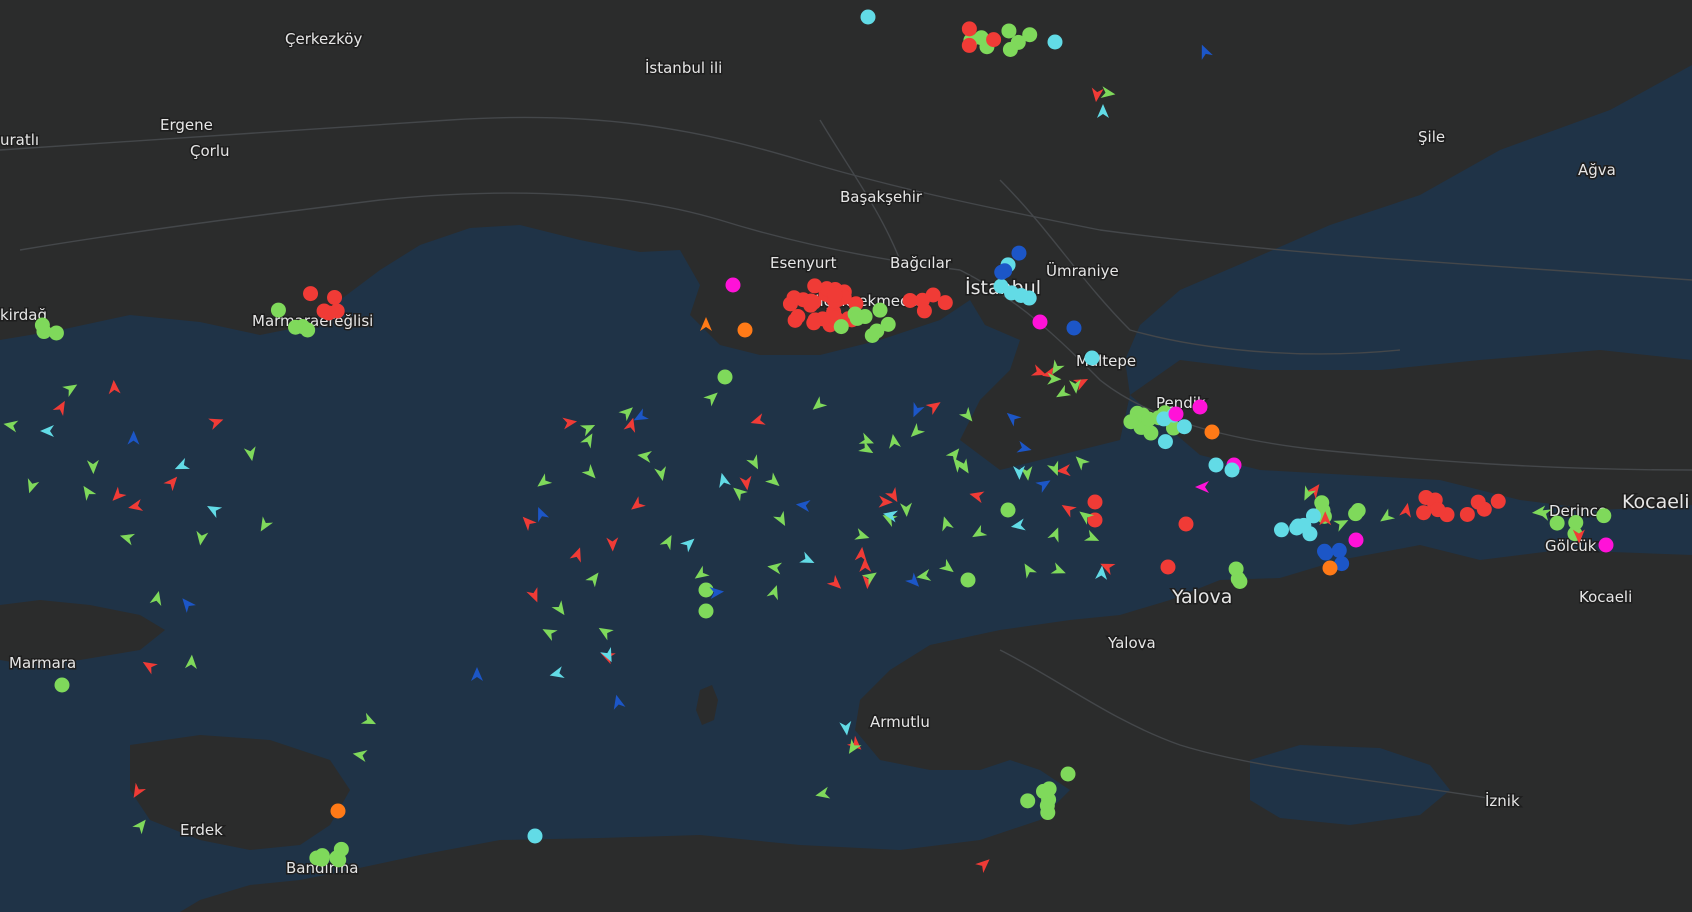 Image resolution: width=1692 pixels, height=912 pixels. Describe the element at coordinates (921, 263) in the screenshot. I see `place-label: Bağcılar` at that location.